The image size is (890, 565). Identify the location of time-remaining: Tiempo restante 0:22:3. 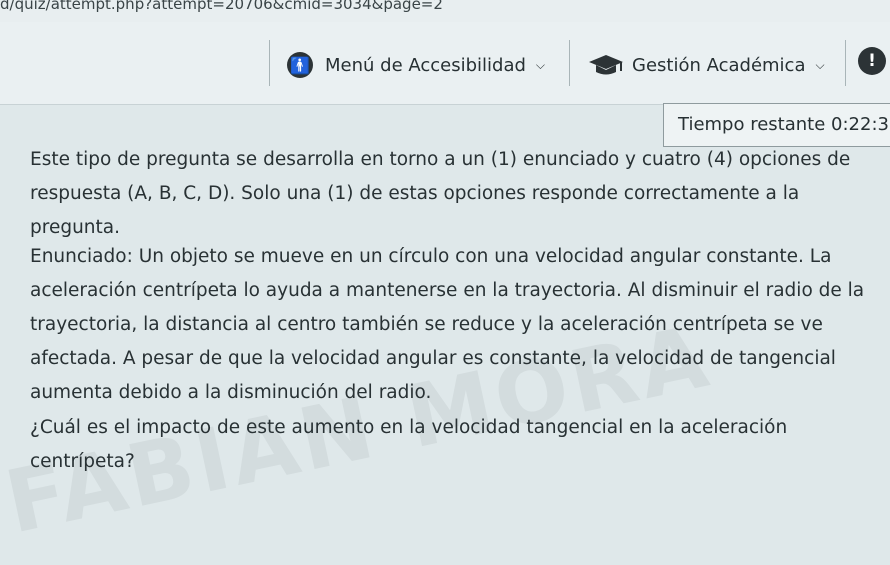
(776, 125).